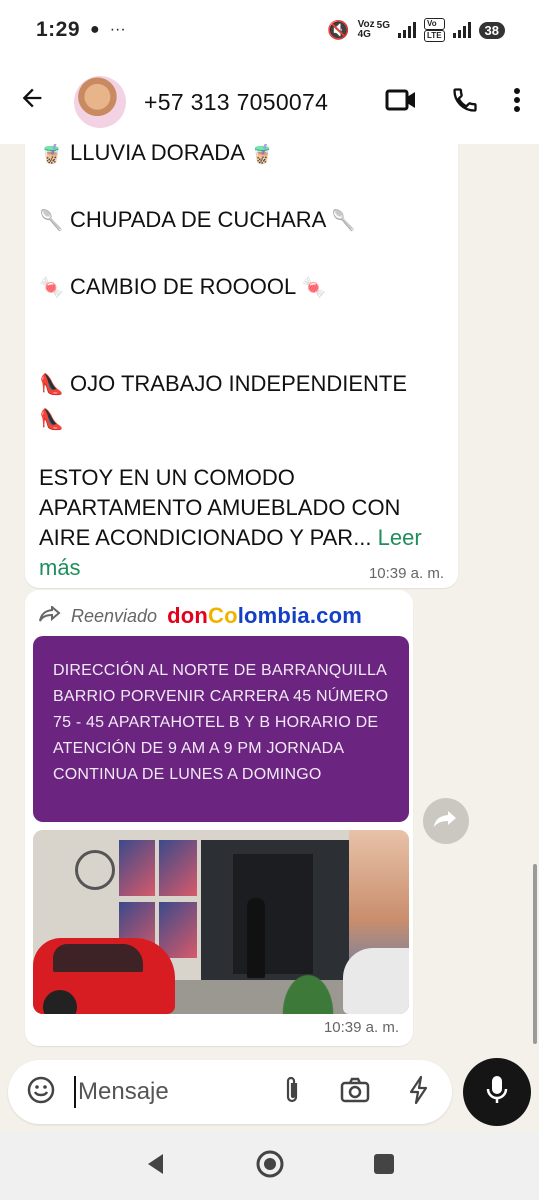 The height and width of the screenshot is (1200, 539). What do you see at coordinates (308, 987) in the screenshot?
I see `photo-plant` at bounding box center [308, 987].